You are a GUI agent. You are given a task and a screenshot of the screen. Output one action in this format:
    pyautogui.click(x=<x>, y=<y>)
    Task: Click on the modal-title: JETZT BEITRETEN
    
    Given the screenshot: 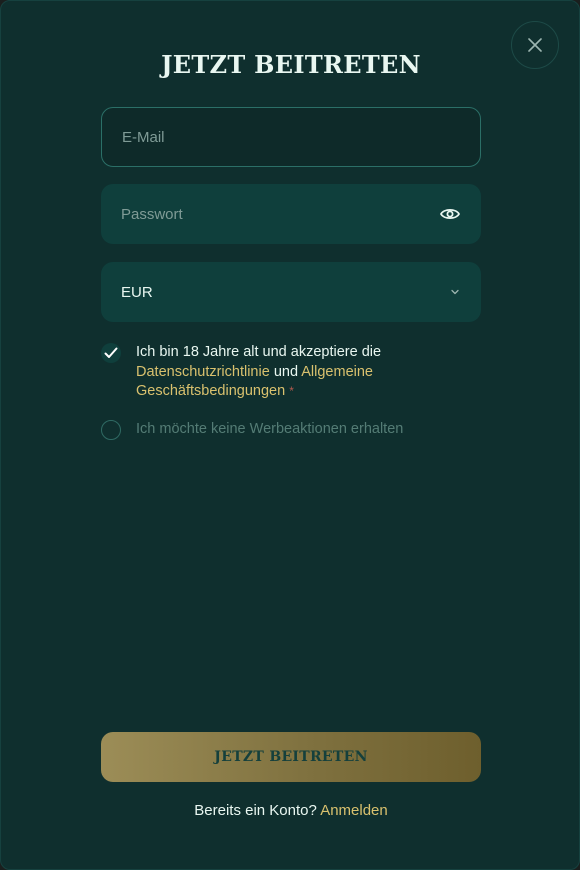 What is the action you would take?
    pyautogui.click(x=291, y=64)
    